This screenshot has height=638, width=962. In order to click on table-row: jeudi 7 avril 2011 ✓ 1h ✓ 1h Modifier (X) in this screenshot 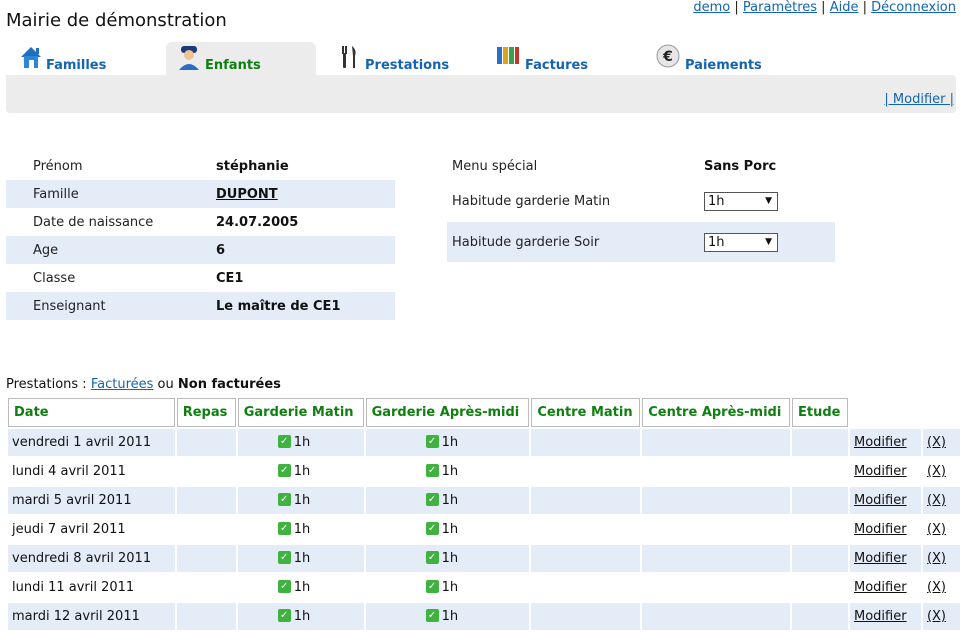, I will do `click(484, 529)`.